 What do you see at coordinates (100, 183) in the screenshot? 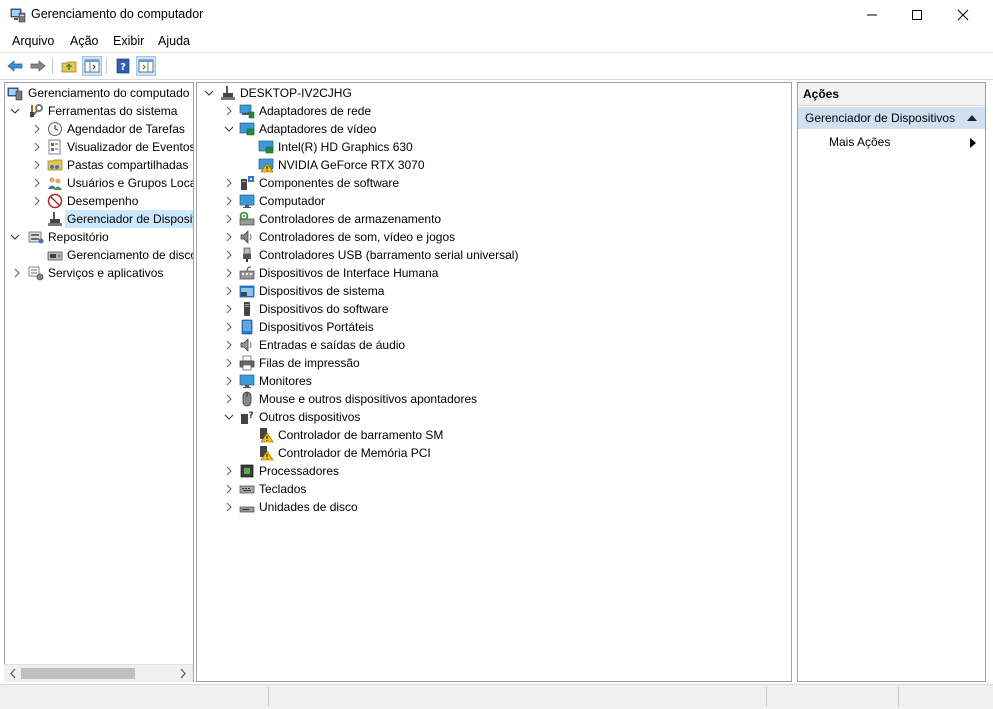
I see `tree-item-usuarios: Usuários e Grupos Loca` at bounding box center [100, 183].